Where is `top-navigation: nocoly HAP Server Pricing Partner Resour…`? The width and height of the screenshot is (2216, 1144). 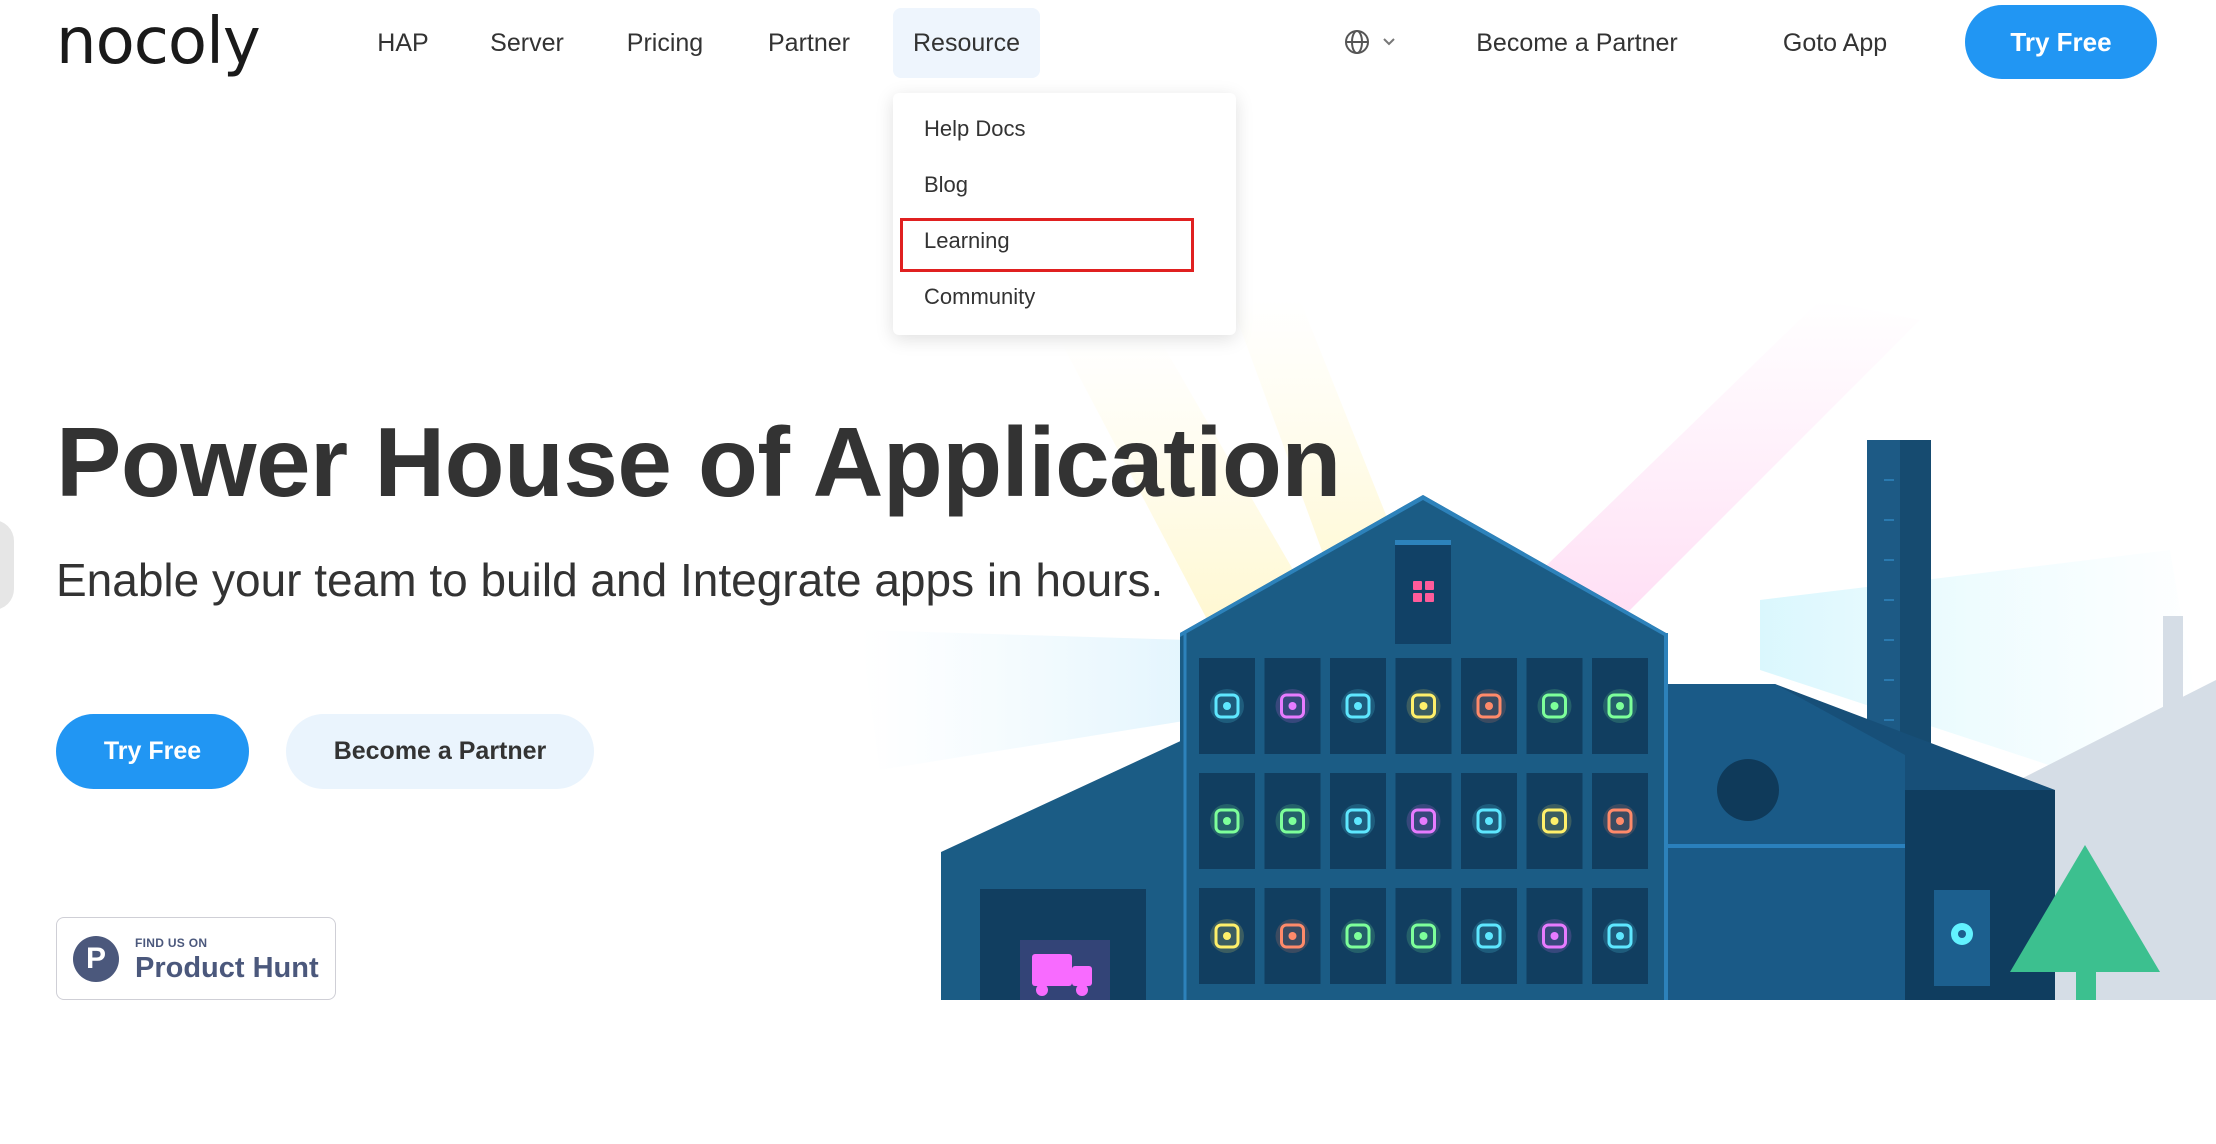 top-navigation: nocoly HAP Server Pricing Partner Resour… is located at coordinates (1108, 42).